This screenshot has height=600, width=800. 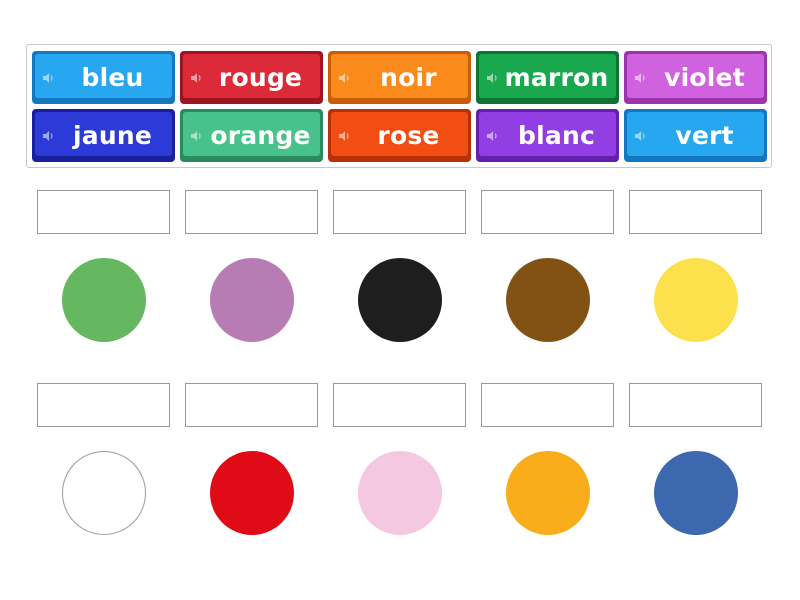 What do you see at coordinates (112, 135) in the screenshot?
I see `word-tile-label: jaune` at bounding box center [112, 135].